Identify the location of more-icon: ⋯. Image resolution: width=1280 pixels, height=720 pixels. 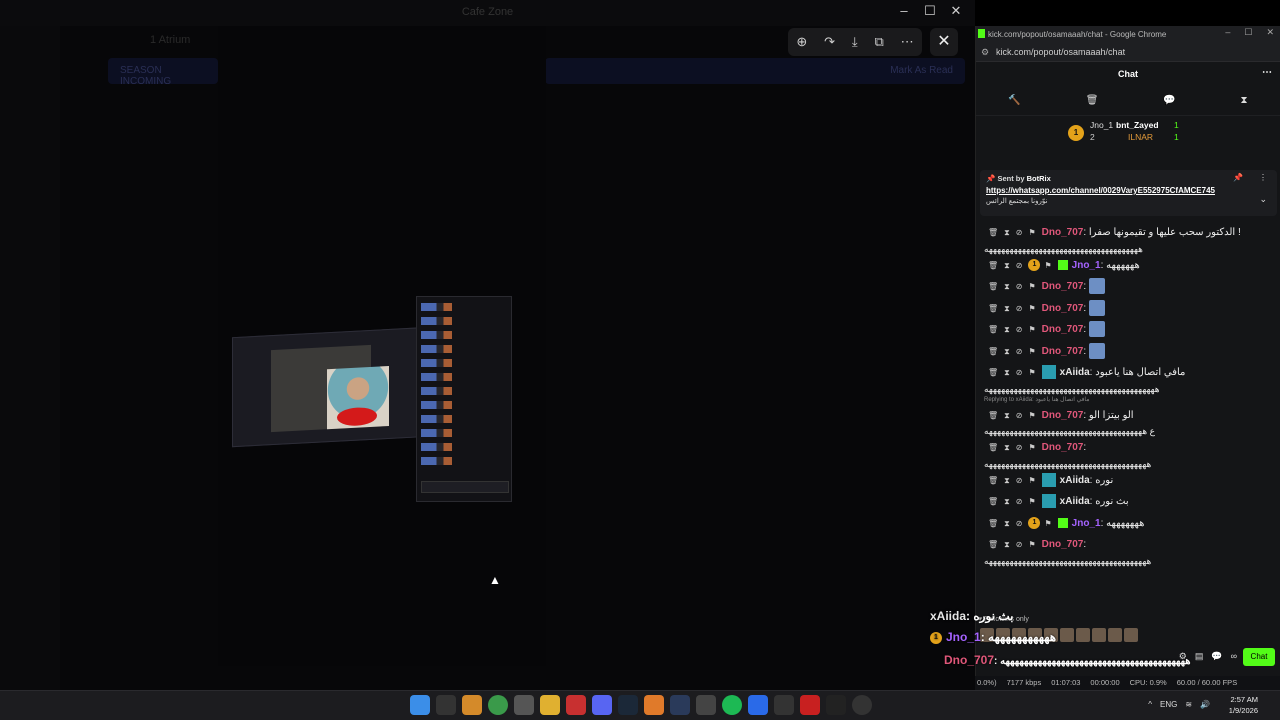
(907, 42).